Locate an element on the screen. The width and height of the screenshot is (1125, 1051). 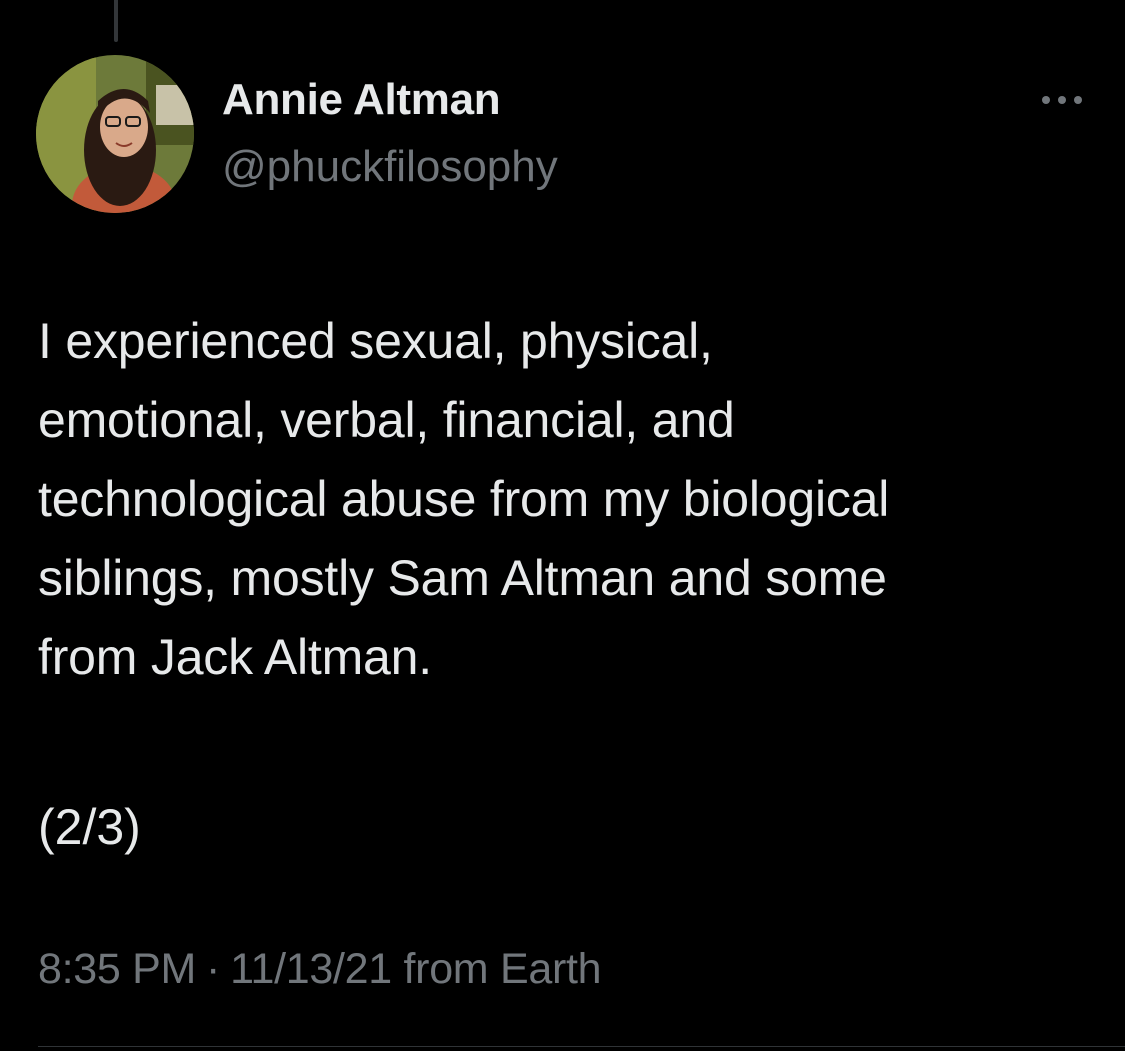
divider is located at coordinates (581, 1046).